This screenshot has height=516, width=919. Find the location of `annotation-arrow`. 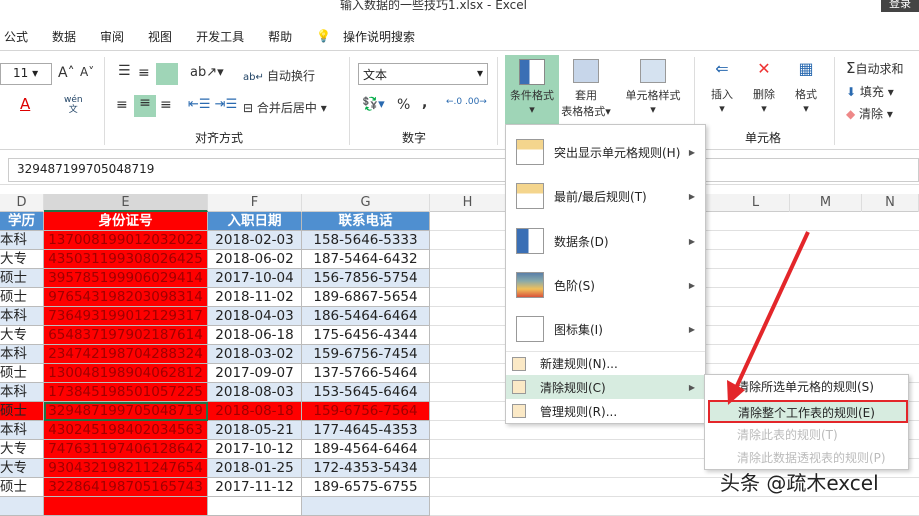

annotation-arrow is located at coordinates (768, 318).